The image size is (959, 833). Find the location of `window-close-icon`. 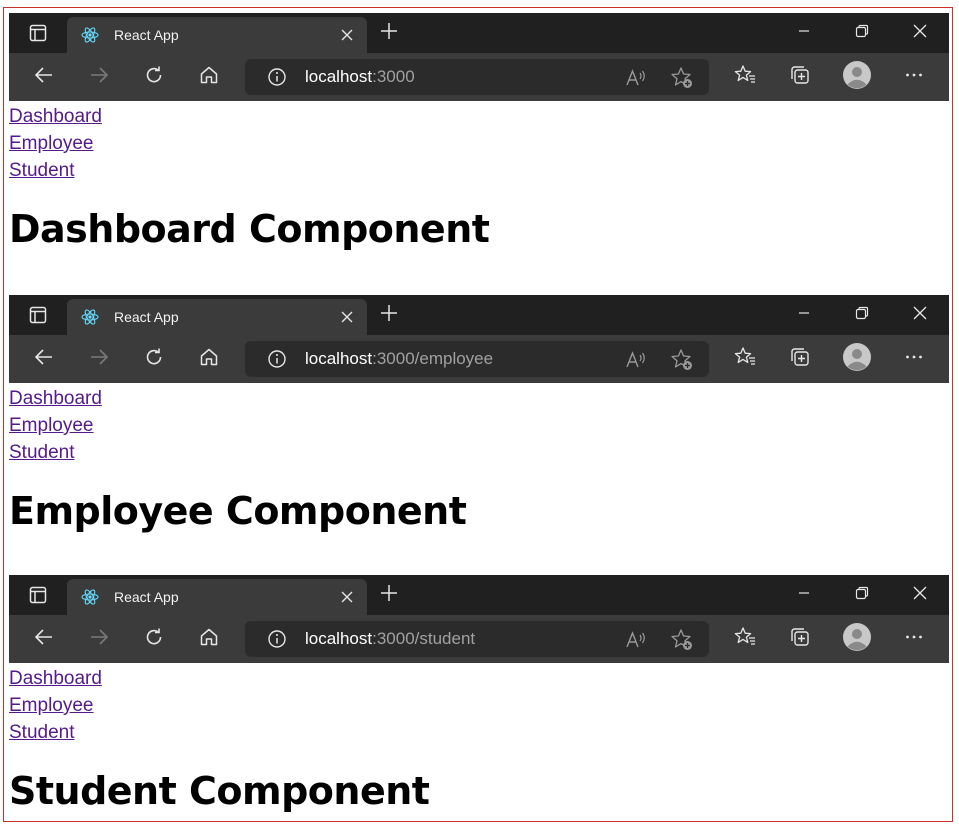

window-close-icon is located at coordinates (920, 315).